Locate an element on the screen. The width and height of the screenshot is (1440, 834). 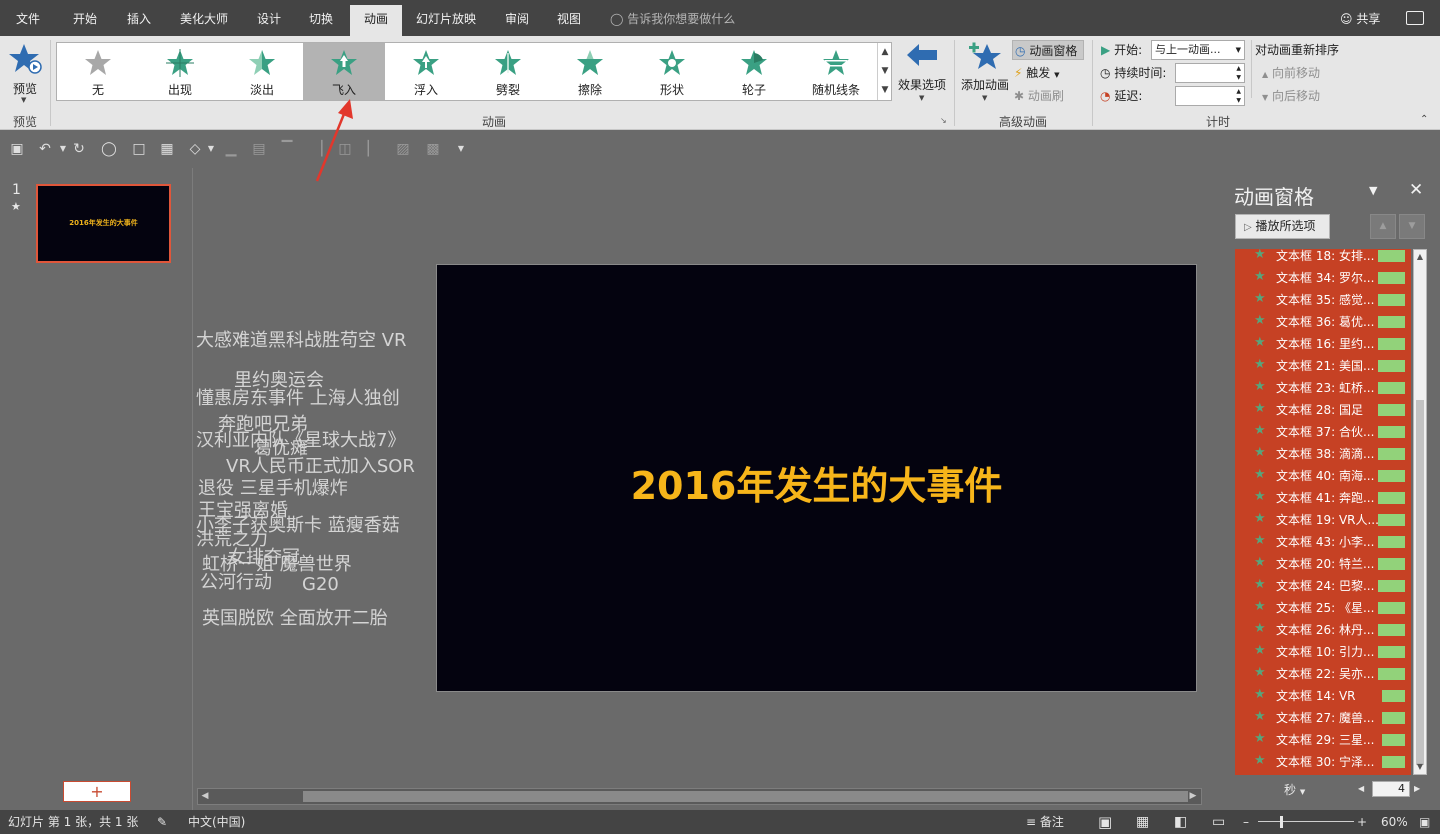
move-earlier-button: ▲ 向前移动 is located at coordinates (1291, 73).